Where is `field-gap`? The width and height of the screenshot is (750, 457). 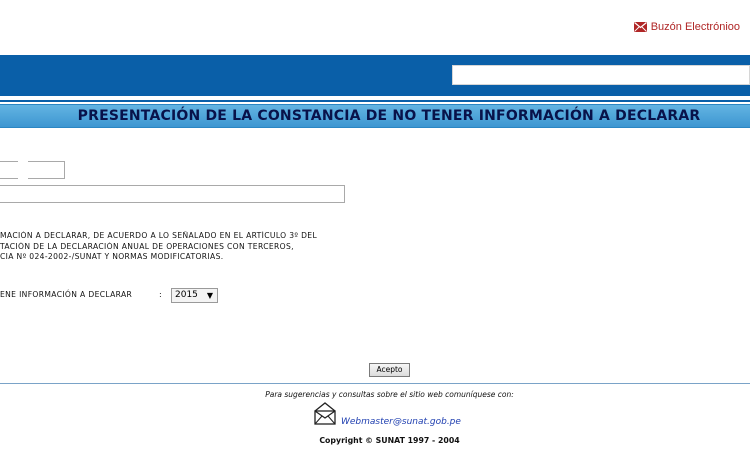
field-gap is located at coordinates (23, 170).